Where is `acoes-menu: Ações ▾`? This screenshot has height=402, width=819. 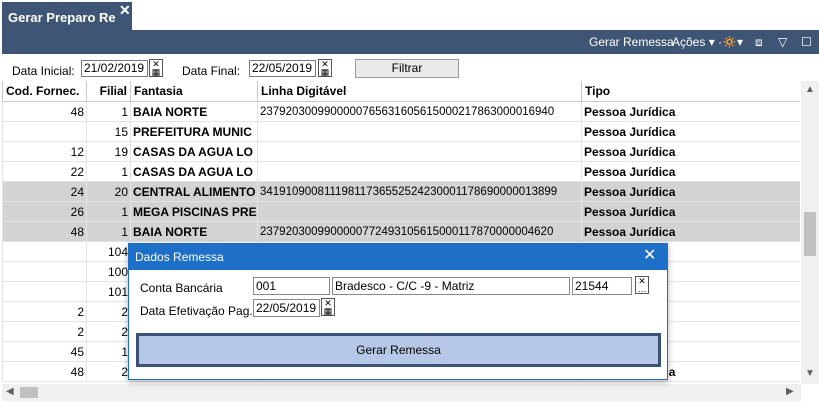
acoes-menu: Ações ▾ is located at coordinates (693, 42).